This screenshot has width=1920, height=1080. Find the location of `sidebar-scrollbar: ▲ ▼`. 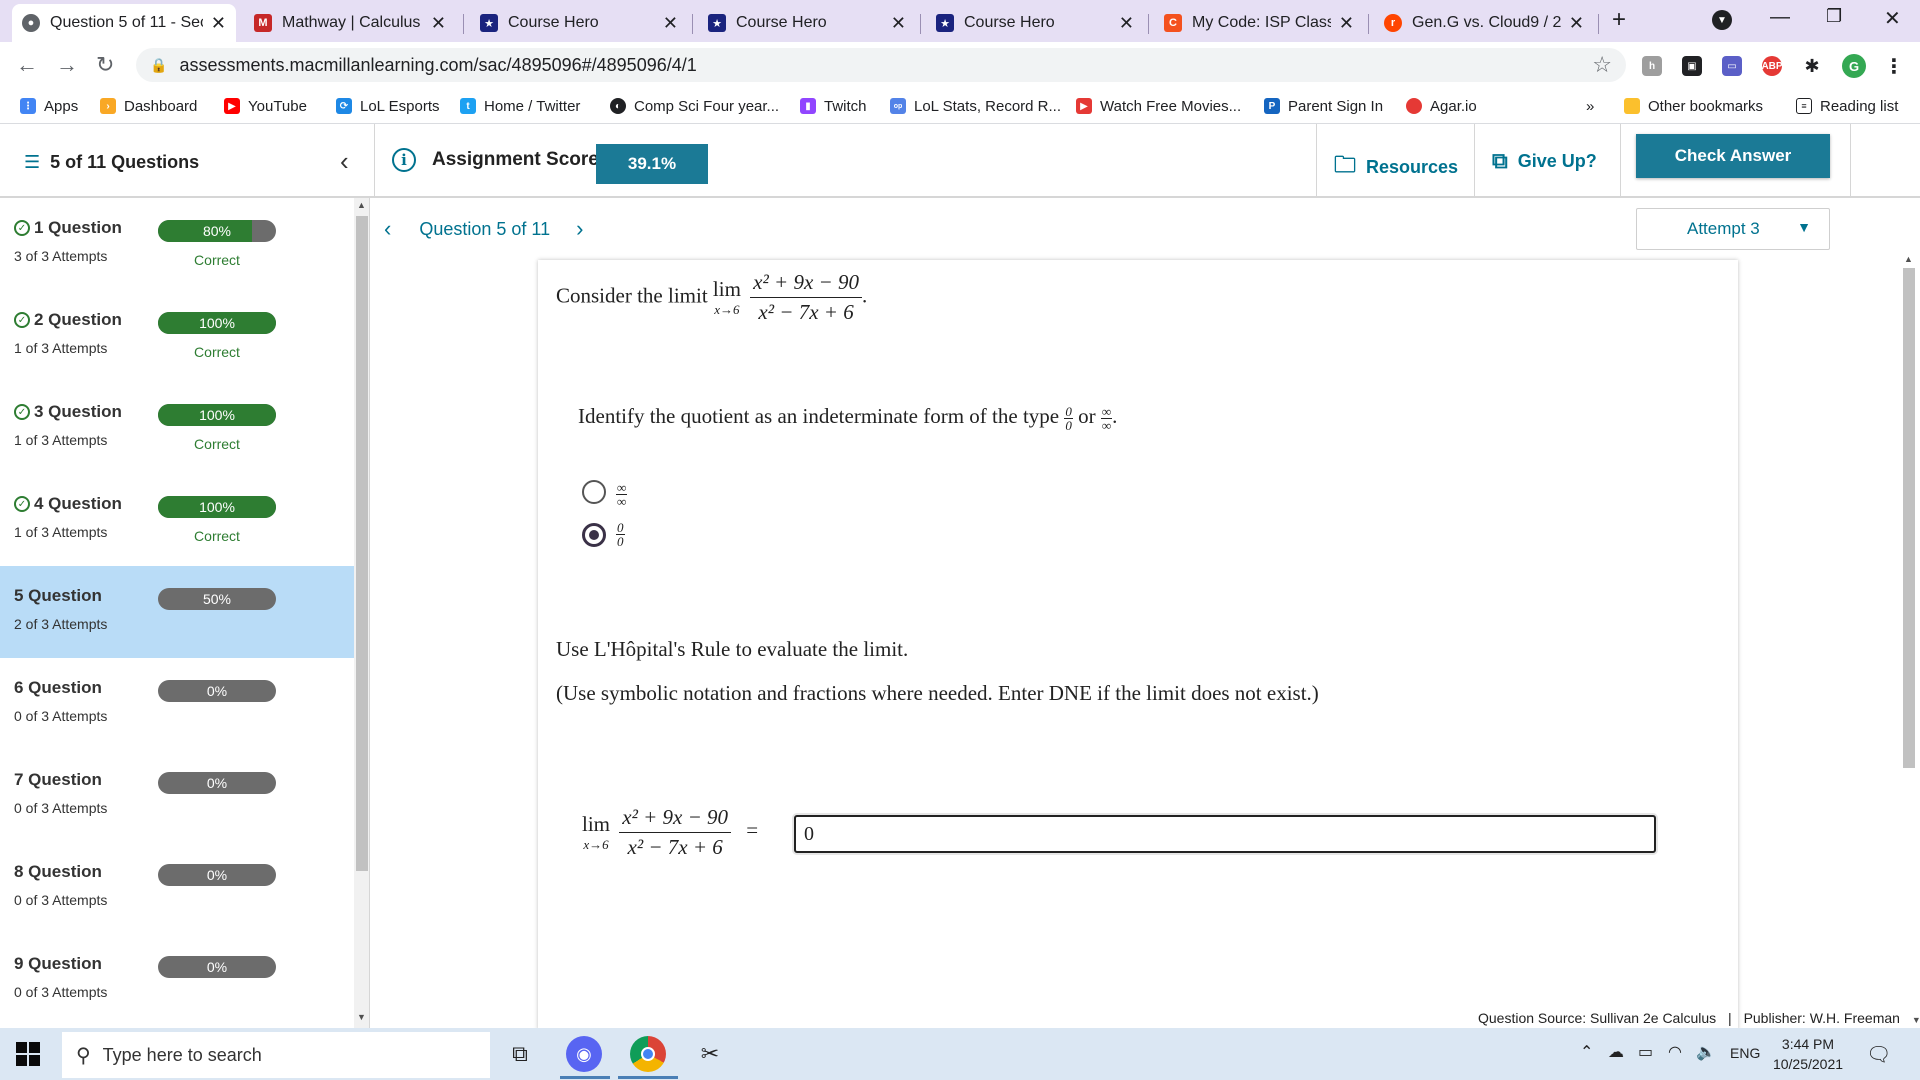

sidebar-scrollbar: ▲ ▼ is located at coordinates (362, 613).